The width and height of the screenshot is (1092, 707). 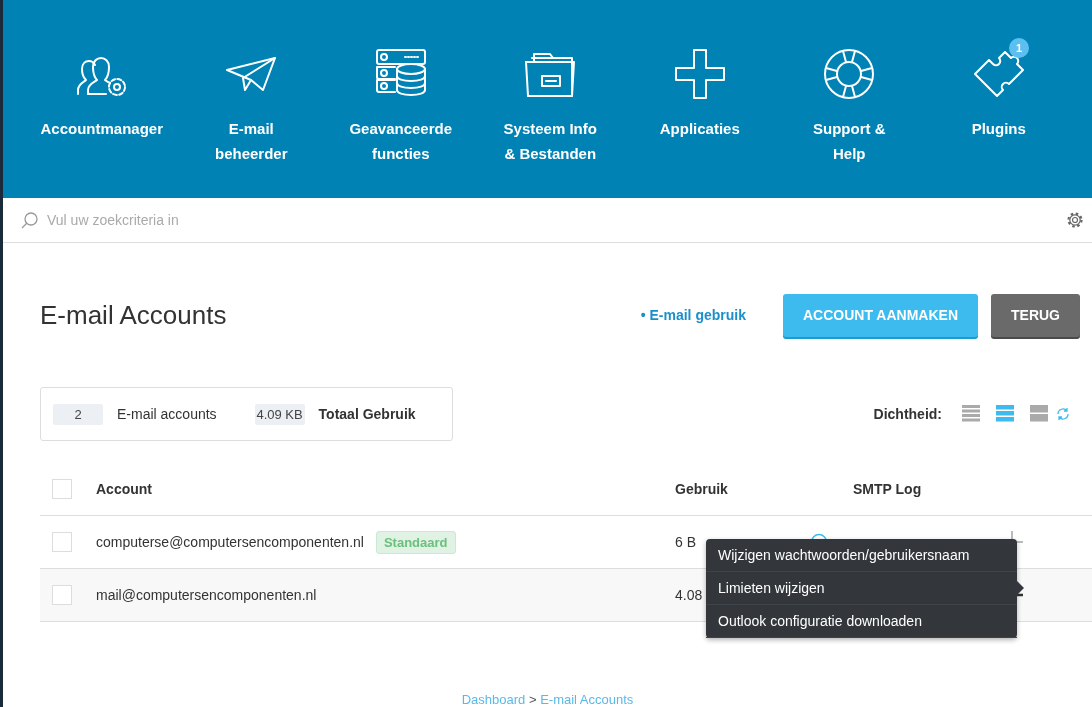 I want to click on search-icon, so click(x=30, y=220).